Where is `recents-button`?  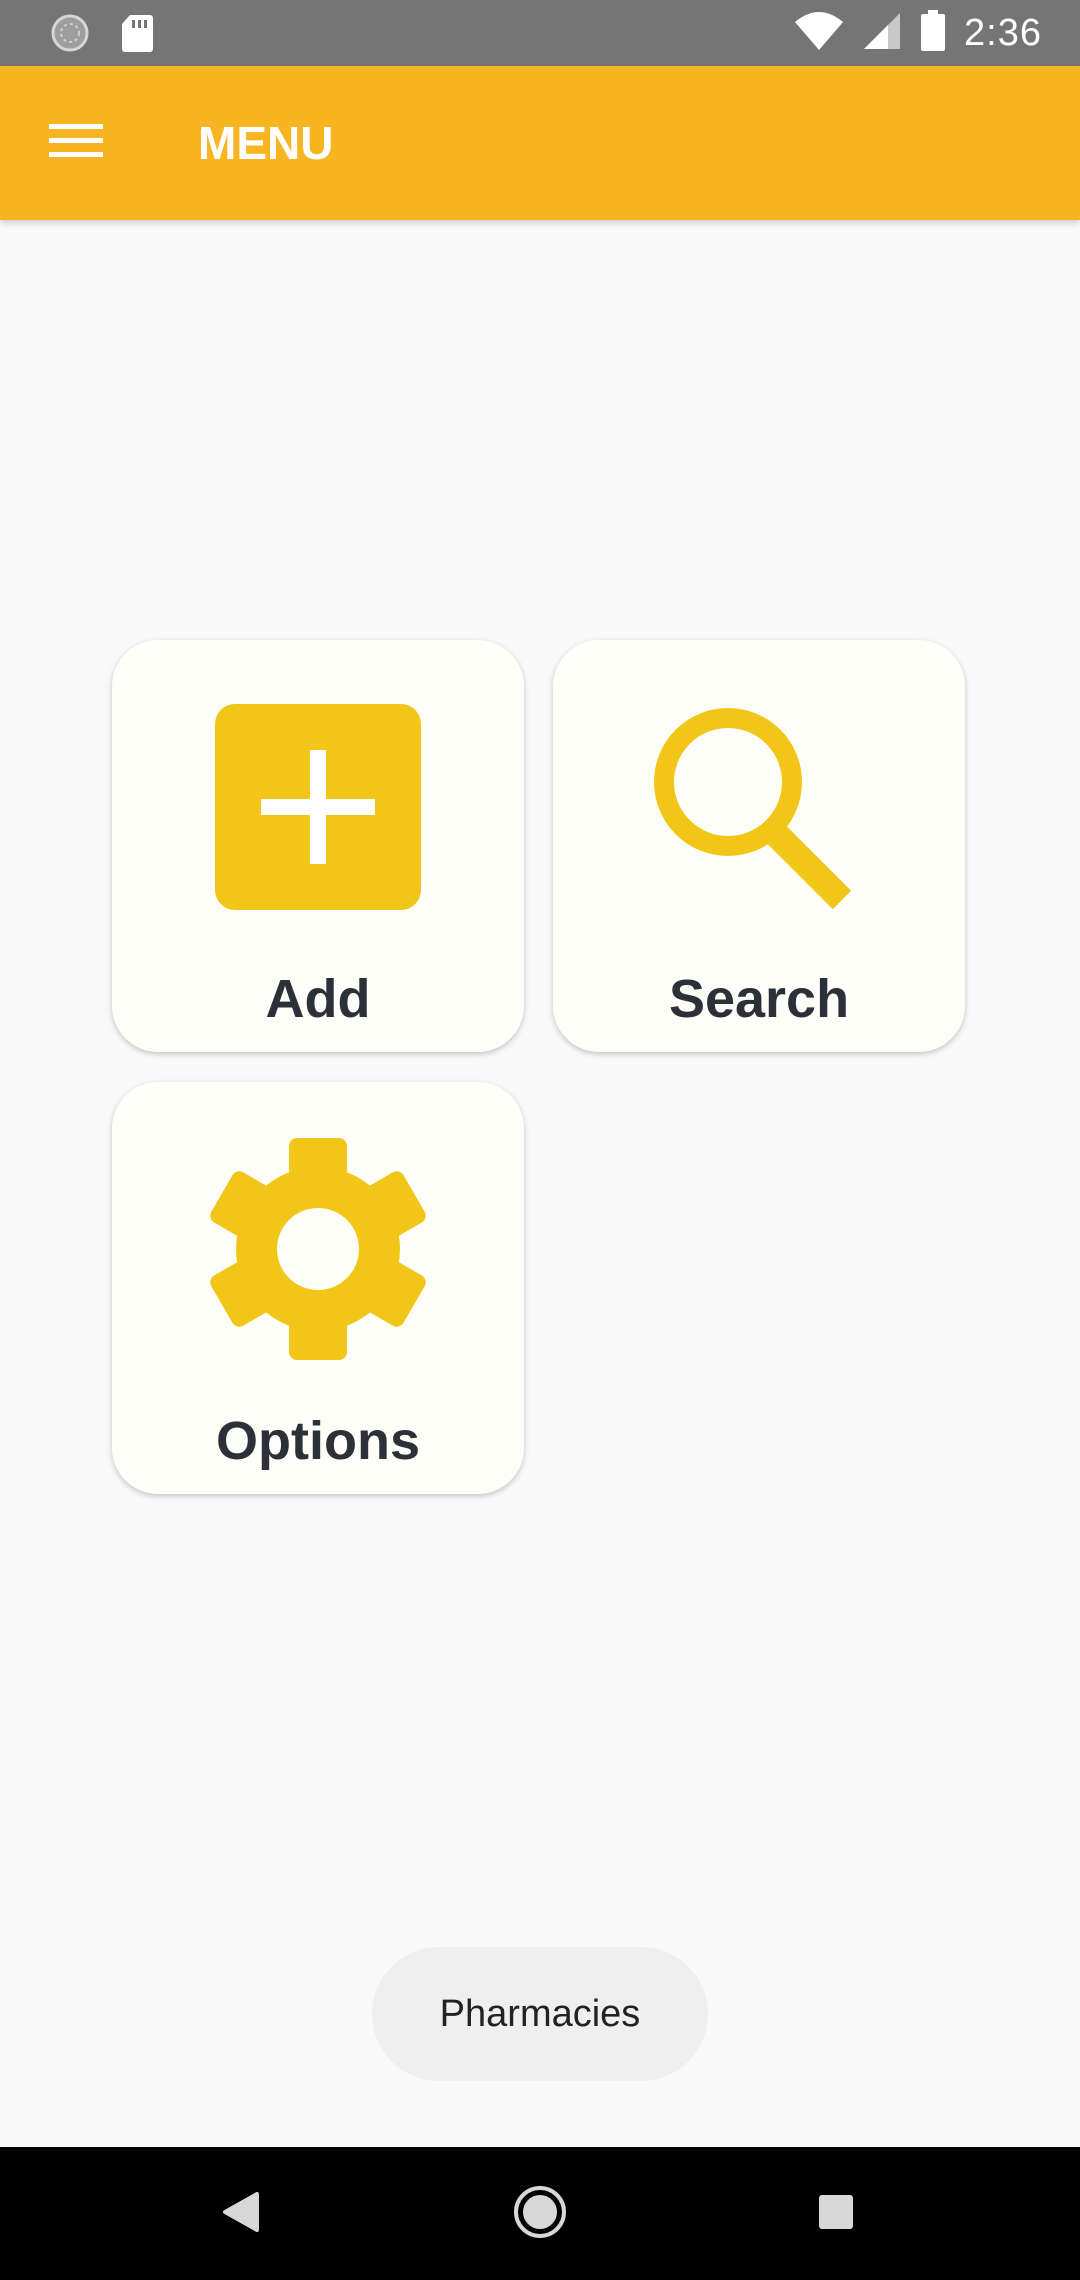 recents-button is located at coordinates (836, 2214).